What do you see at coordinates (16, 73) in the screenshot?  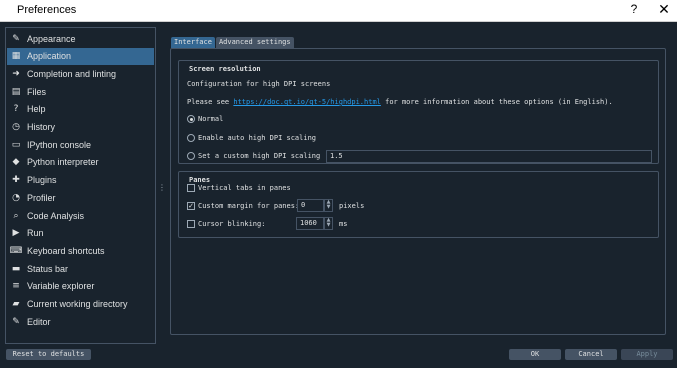 I see `completion-arrow-icon: ➜` at bounding box center [16, 73].